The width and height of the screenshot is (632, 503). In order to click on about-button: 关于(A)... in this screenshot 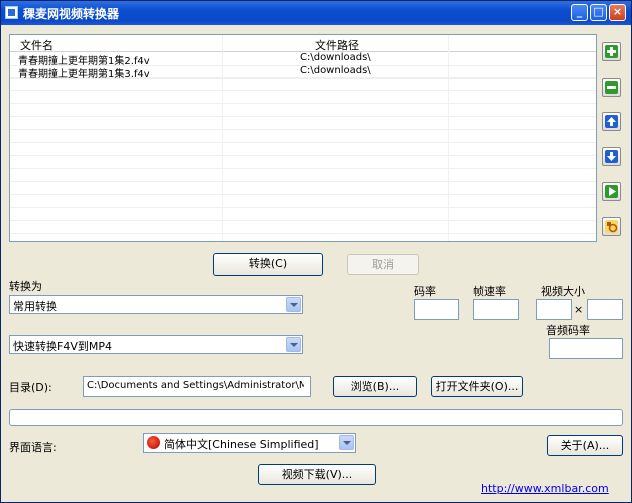, I will do `click(585, 445)`.